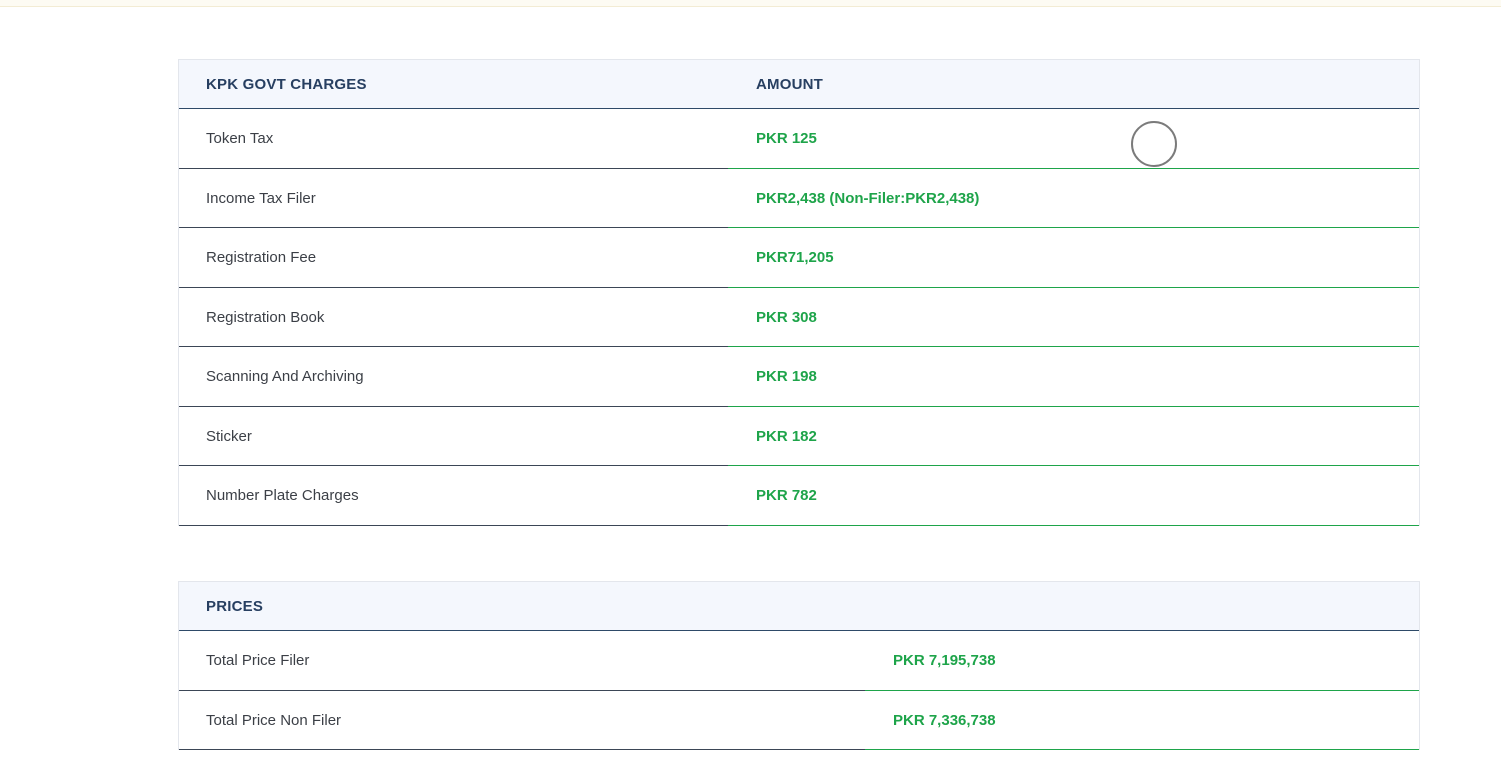  What do you see at coordinates (944, 720) in the screenshot?
I see `row-amount: PKR 7,336,738` at bounding box center [944, 720].